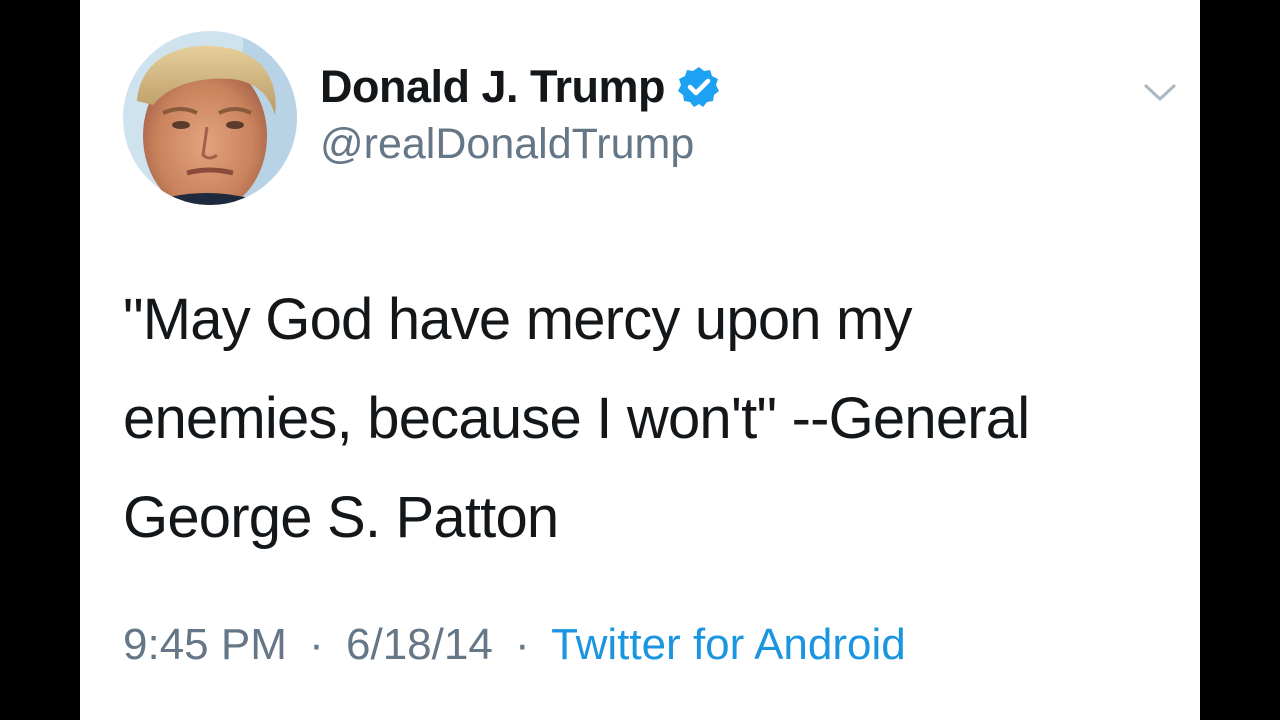 The width and height of the screenshot is (1280, 720). I want to click on tweet-source-link: Twitter for Android, so click(728, 644).